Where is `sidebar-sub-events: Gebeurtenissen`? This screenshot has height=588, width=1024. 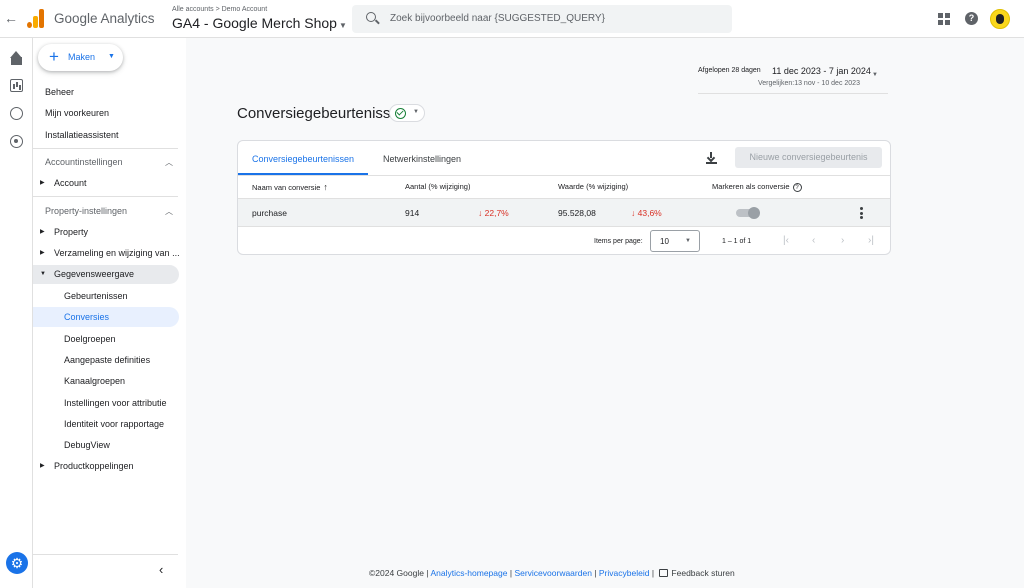
sidebar-sub-events: Gebeurtenissen is located at coordinates (106, 296).